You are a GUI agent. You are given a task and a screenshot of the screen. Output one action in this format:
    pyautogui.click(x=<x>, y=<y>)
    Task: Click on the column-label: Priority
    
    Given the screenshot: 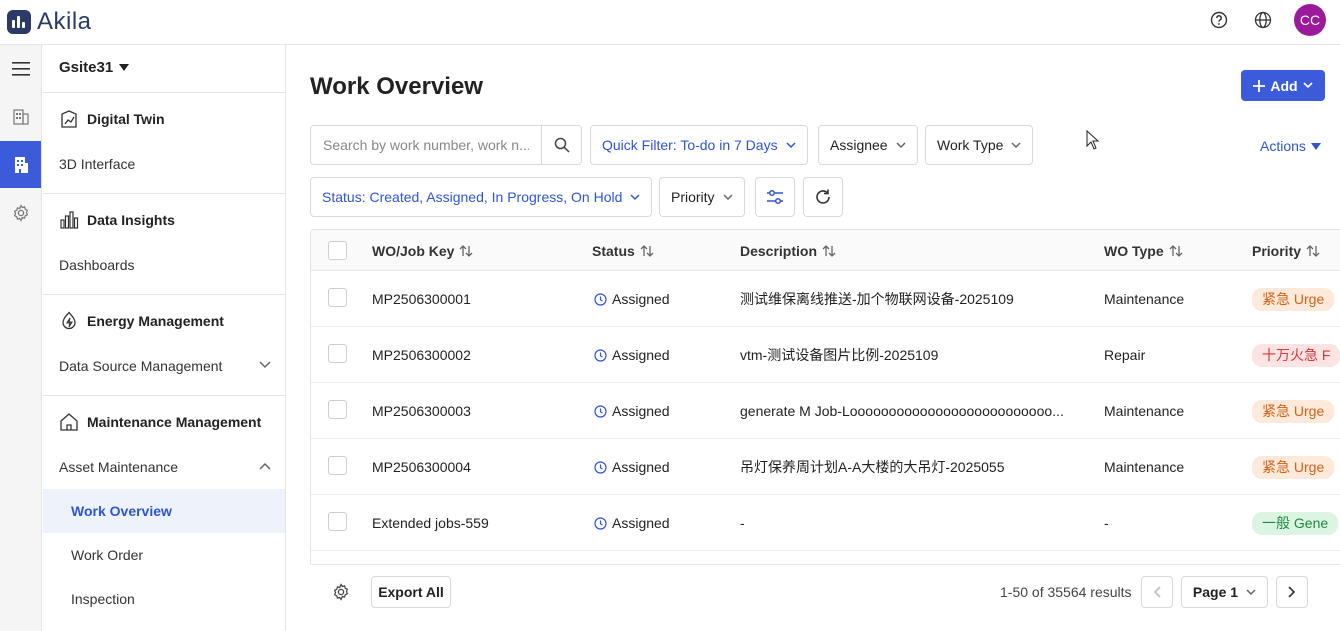 What is the action you would take?
    pyautogui.click(x=1277, y=250)
    